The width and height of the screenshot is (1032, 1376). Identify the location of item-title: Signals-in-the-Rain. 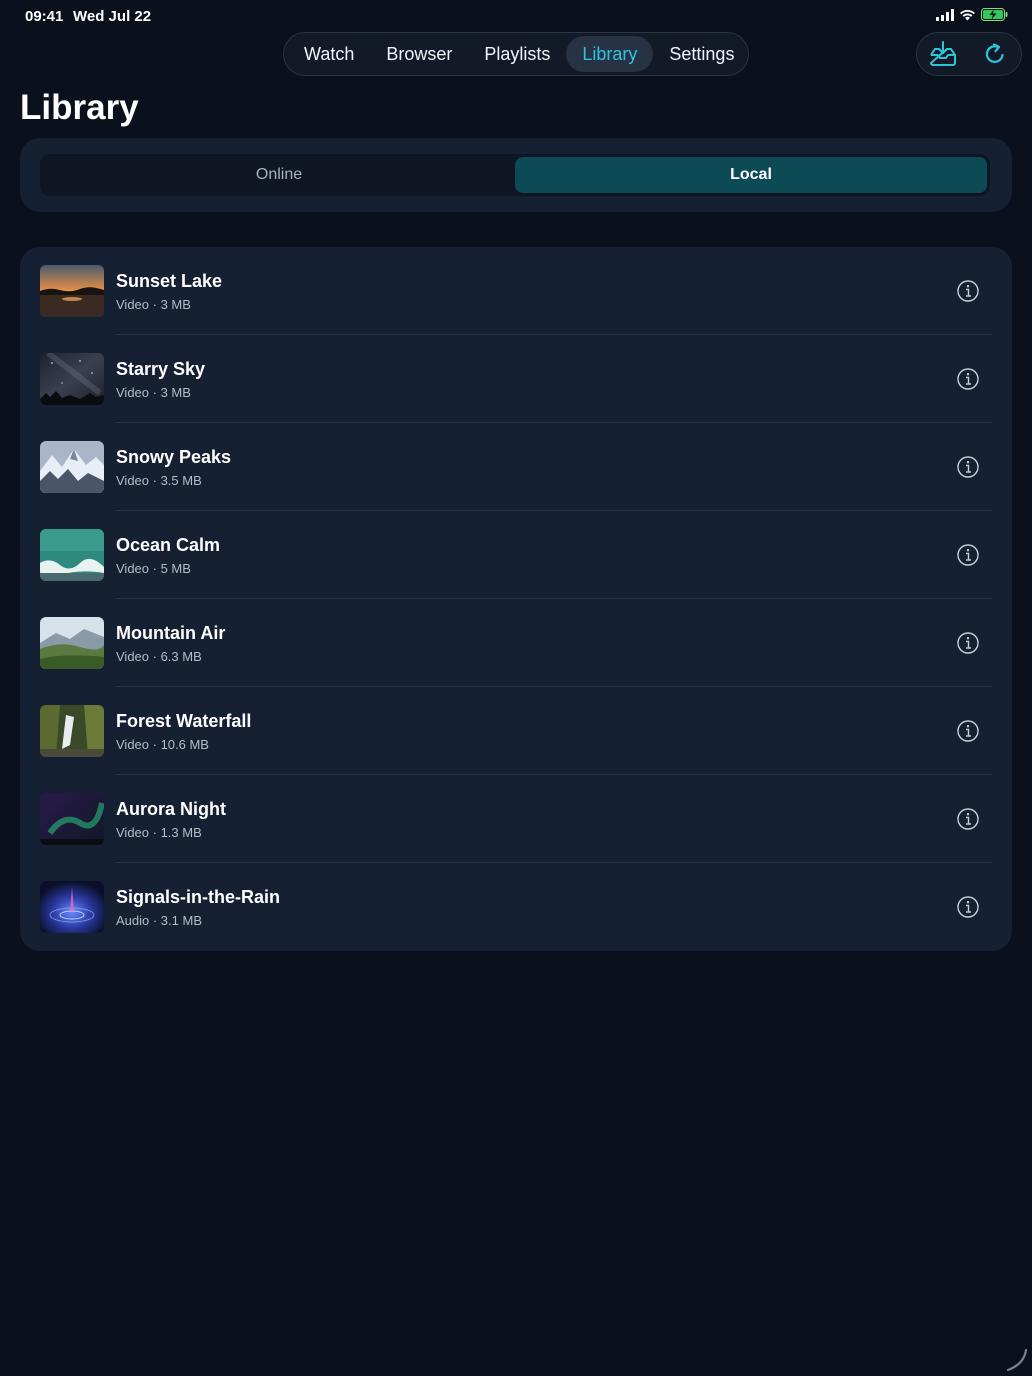
(198, 897).